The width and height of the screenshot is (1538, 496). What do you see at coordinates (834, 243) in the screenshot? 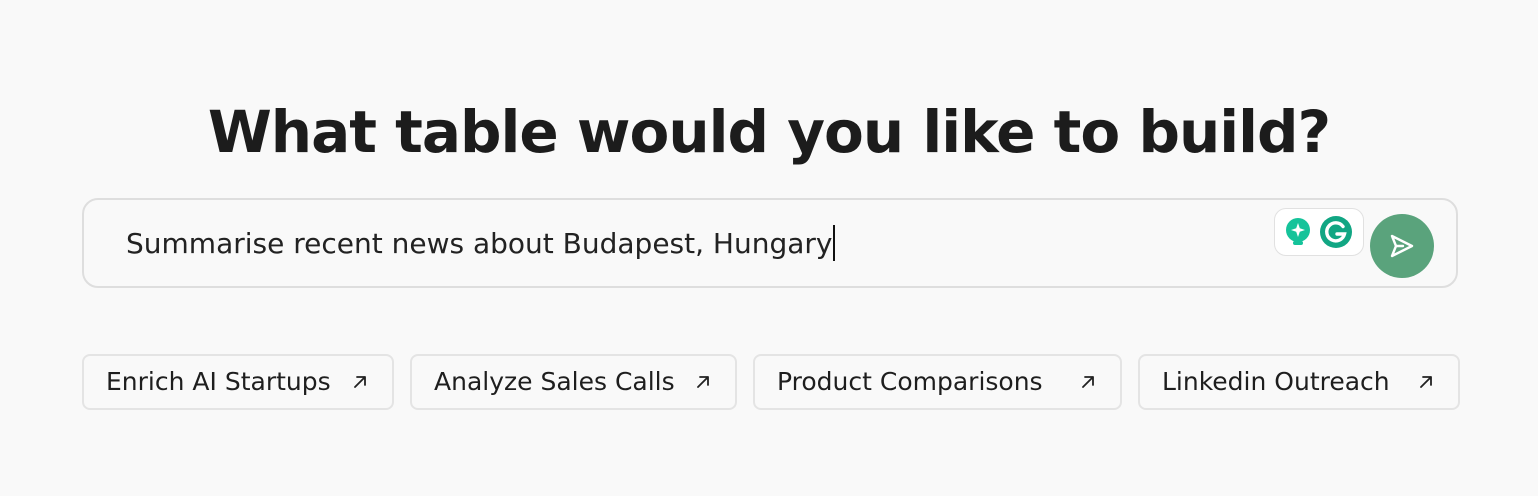
I see `text-caret` at bounding box center [834, 243].